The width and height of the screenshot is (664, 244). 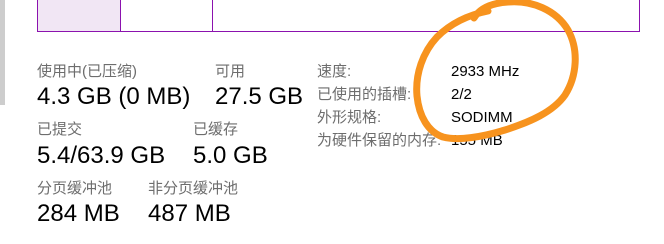 What do you see at coordinates (426, 15) in the screenshot?
I see `memory-free-segment` at bounding box center [426, 15].